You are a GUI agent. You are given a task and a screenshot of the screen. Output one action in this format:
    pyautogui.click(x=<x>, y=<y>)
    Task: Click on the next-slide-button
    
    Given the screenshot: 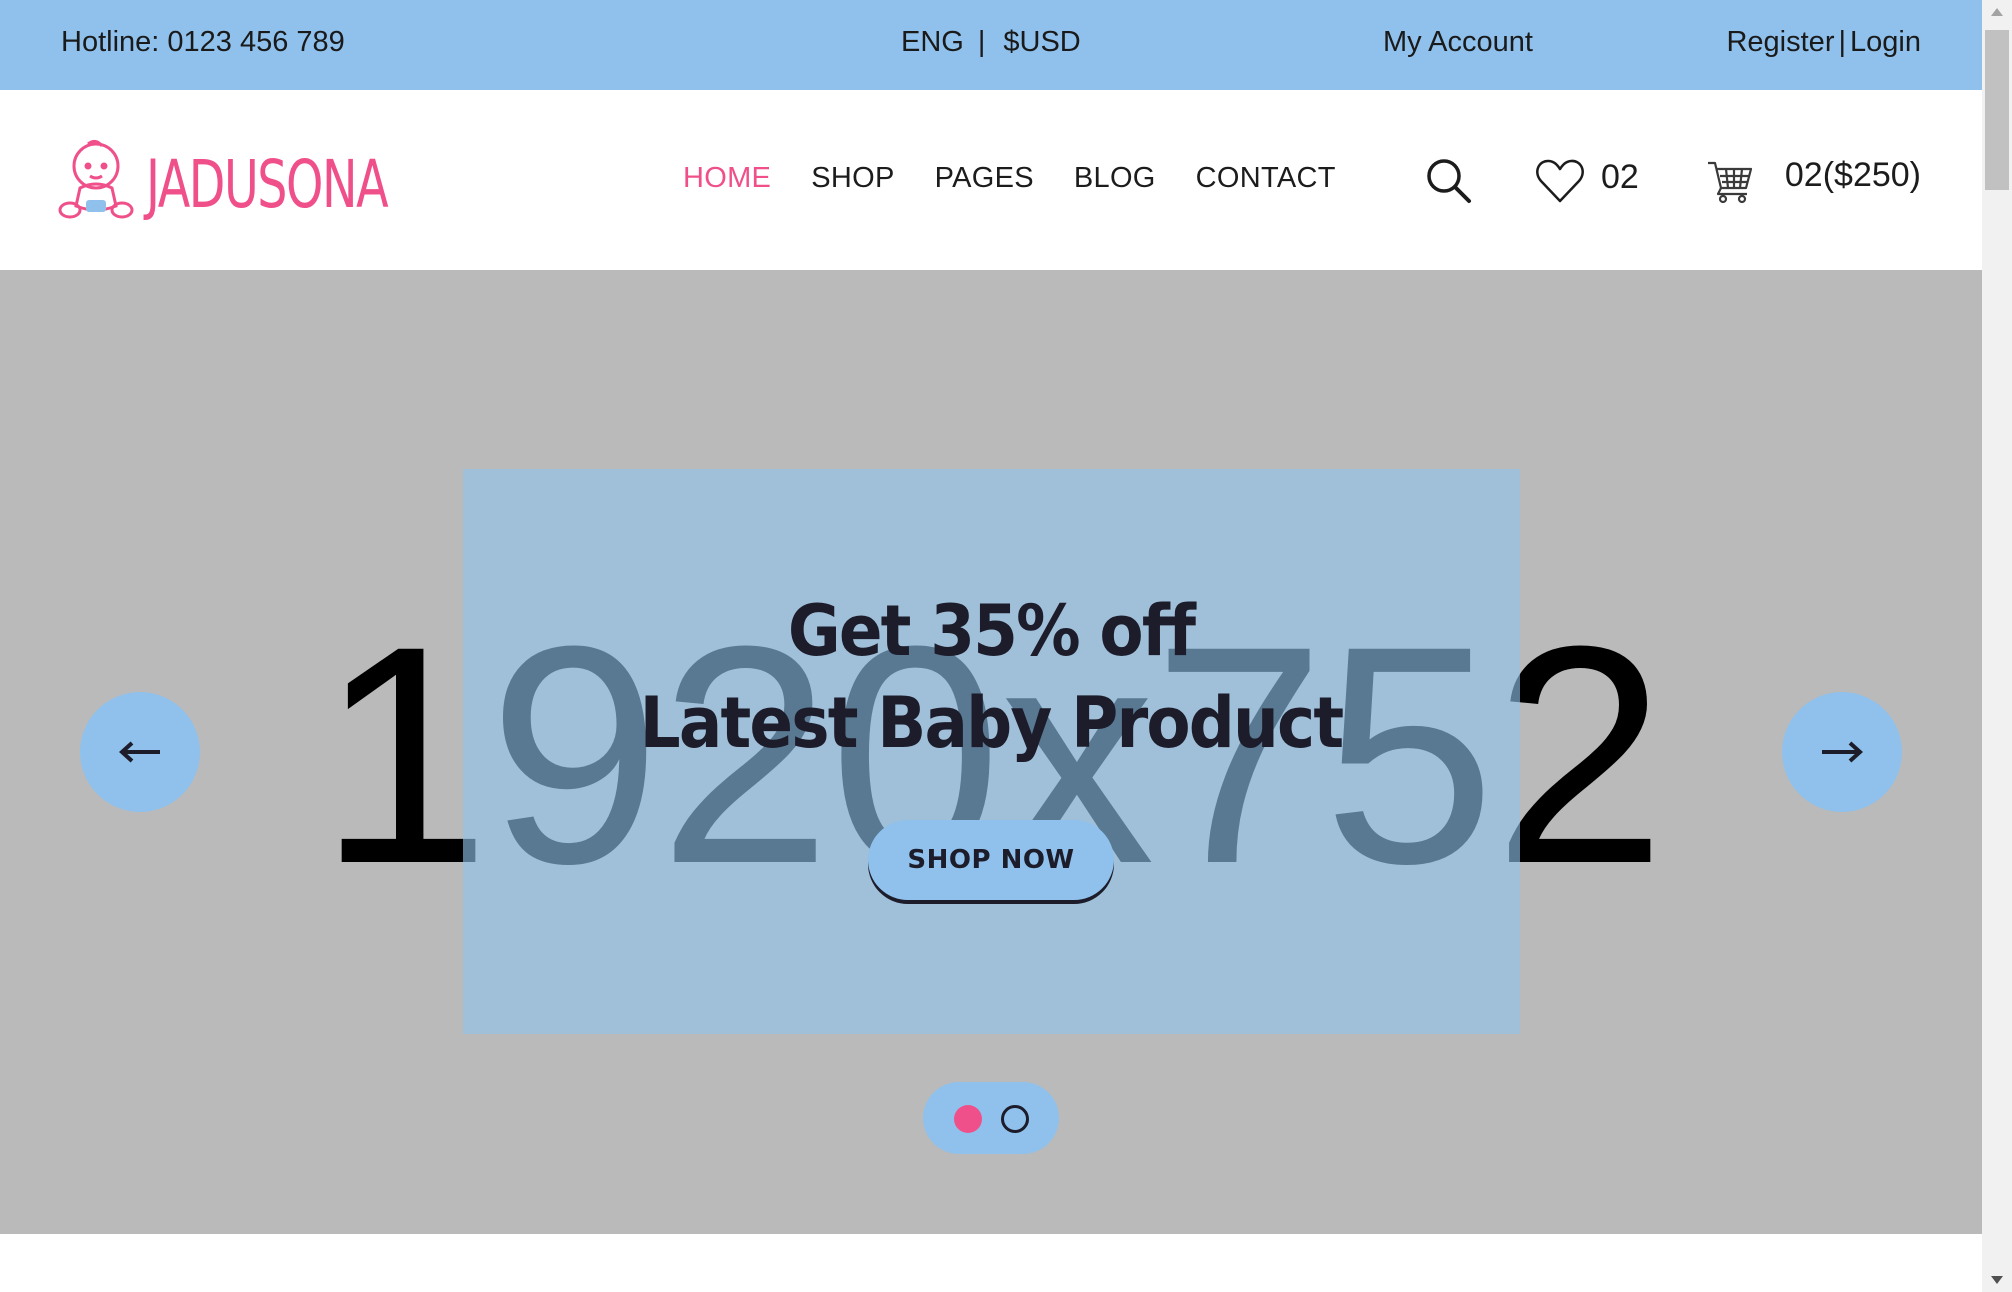 What is the action you would take?
    pyautogui.click(x=1842, y=752)
    